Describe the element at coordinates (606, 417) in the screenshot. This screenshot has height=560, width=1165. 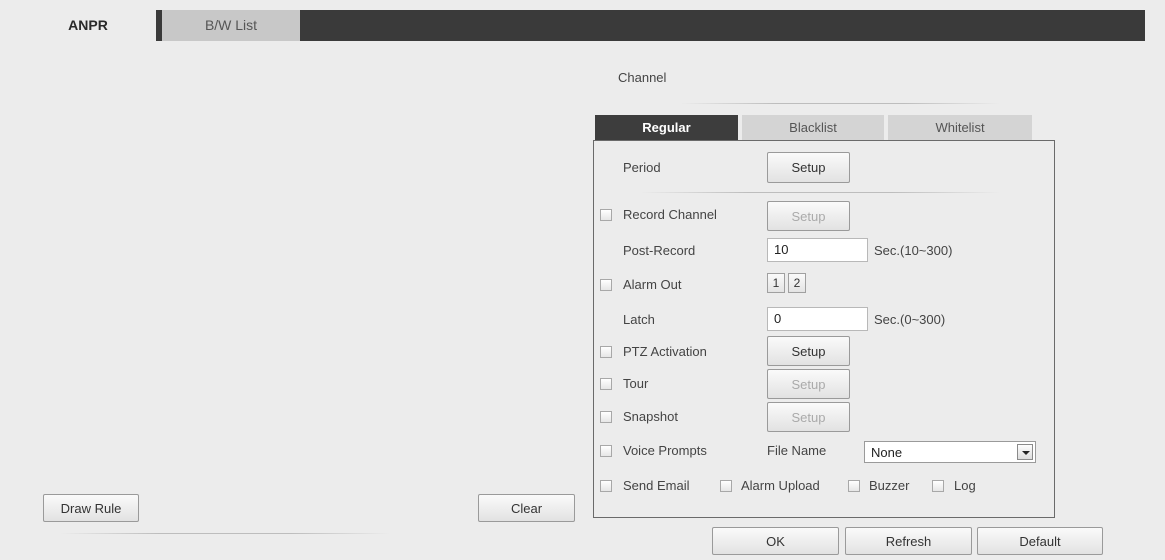
I see `snapshot-checkbox` at that location.